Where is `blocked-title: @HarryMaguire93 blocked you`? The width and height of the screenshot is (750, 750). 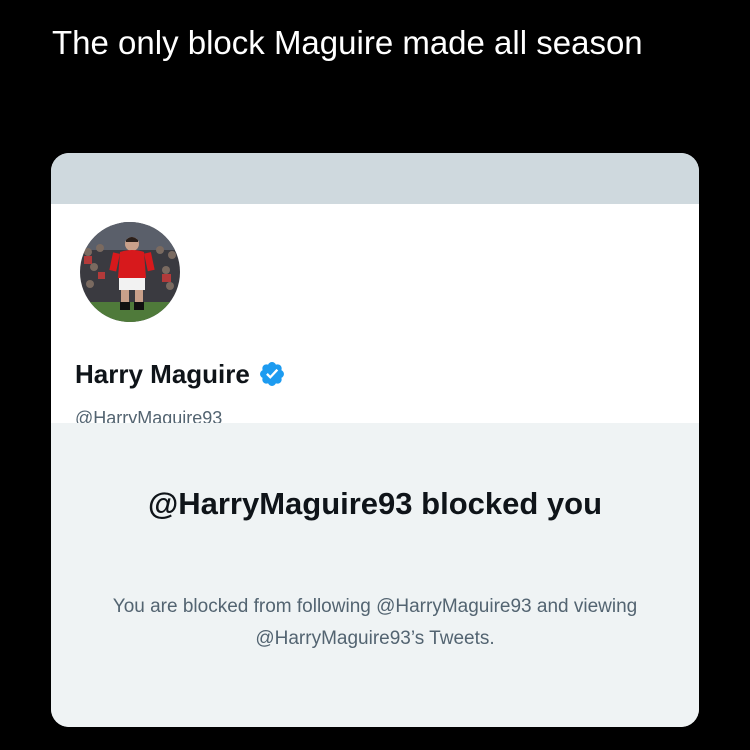 blocked-title: @HarryMaguire93 blocked you is located at coordinates (375, 503).